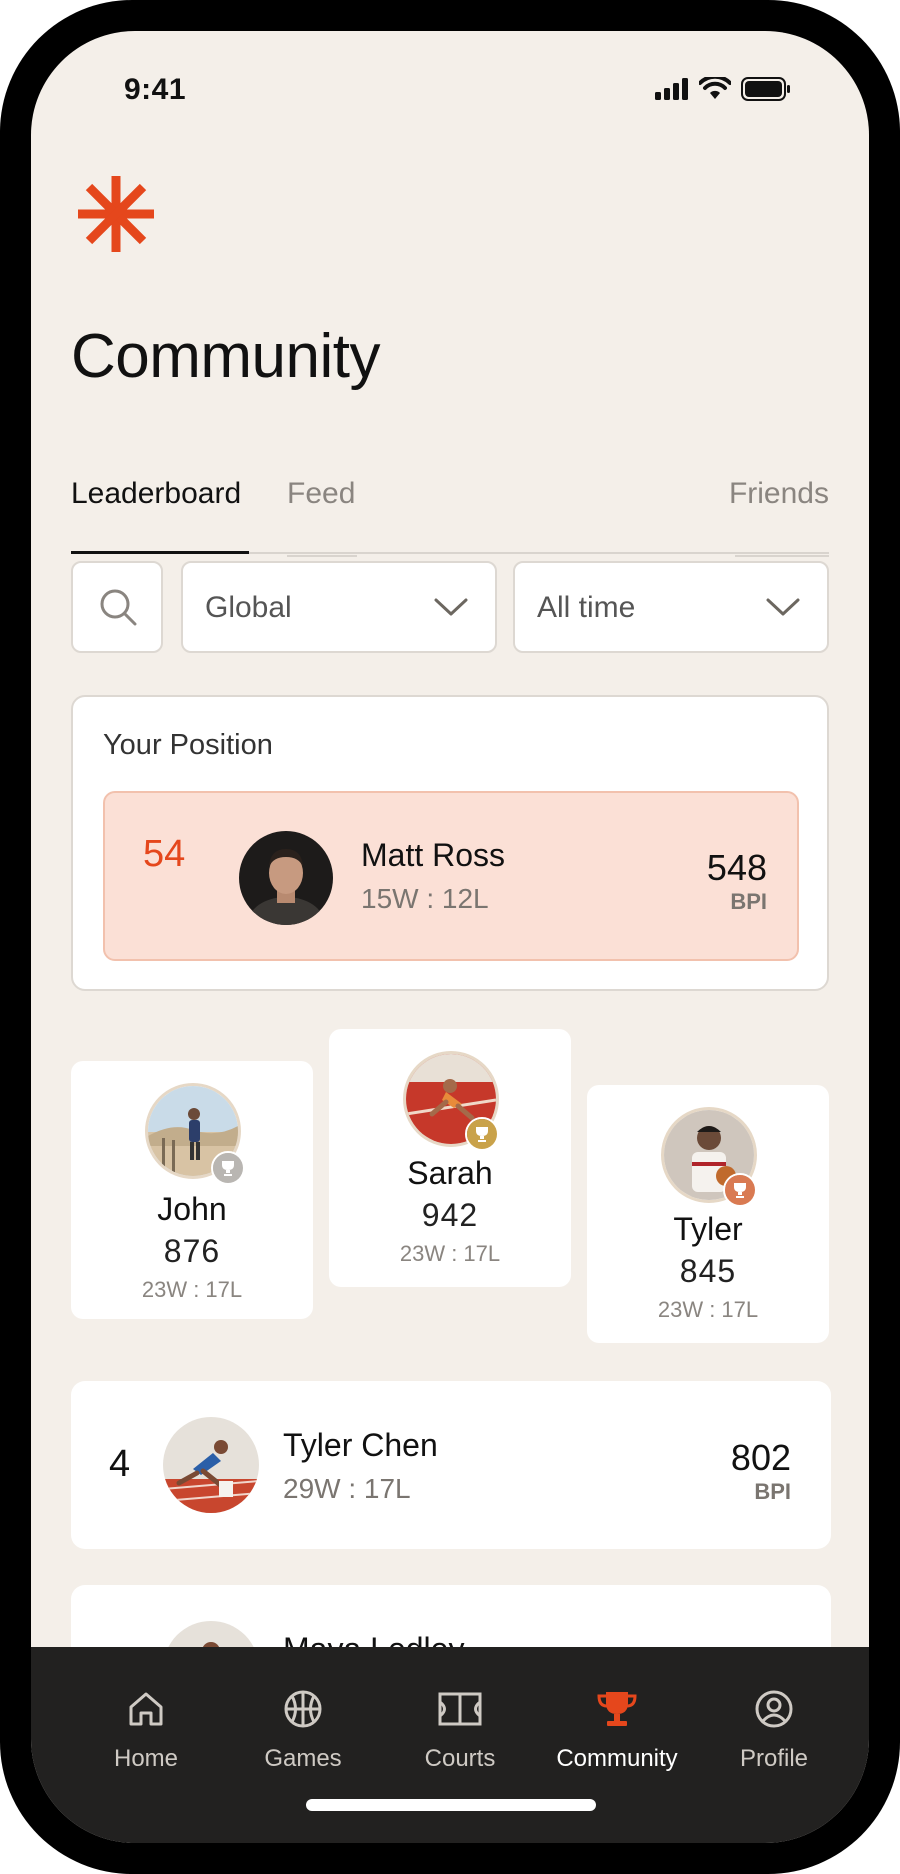 Image resolution: width=900 pixels, height=1874 pixels. I want to click on podium-card-first: Sarah 942 23W : 17L, so click(450, 1158).